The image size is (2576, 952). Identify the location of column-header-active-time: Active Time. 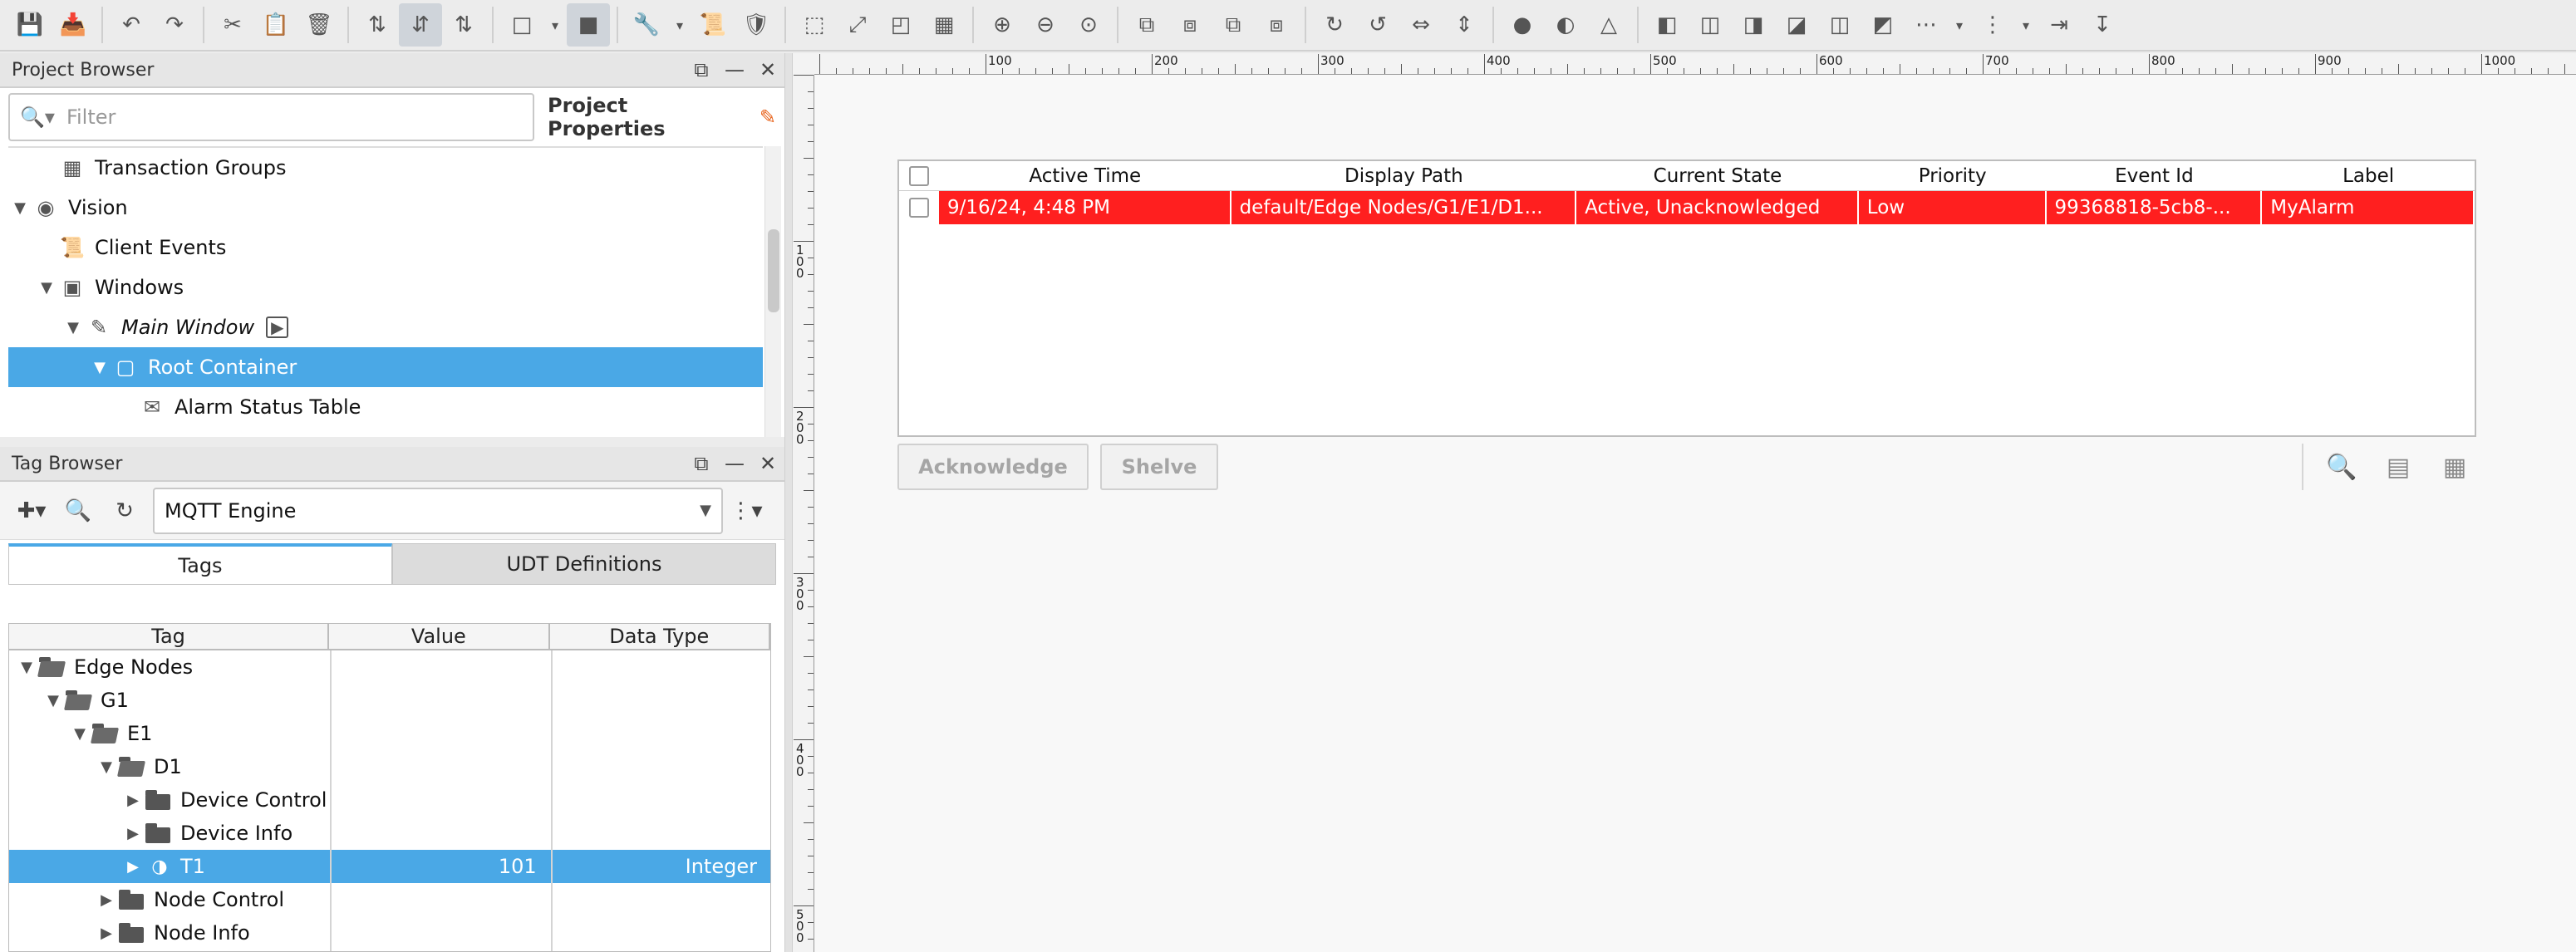
(1085, 175).